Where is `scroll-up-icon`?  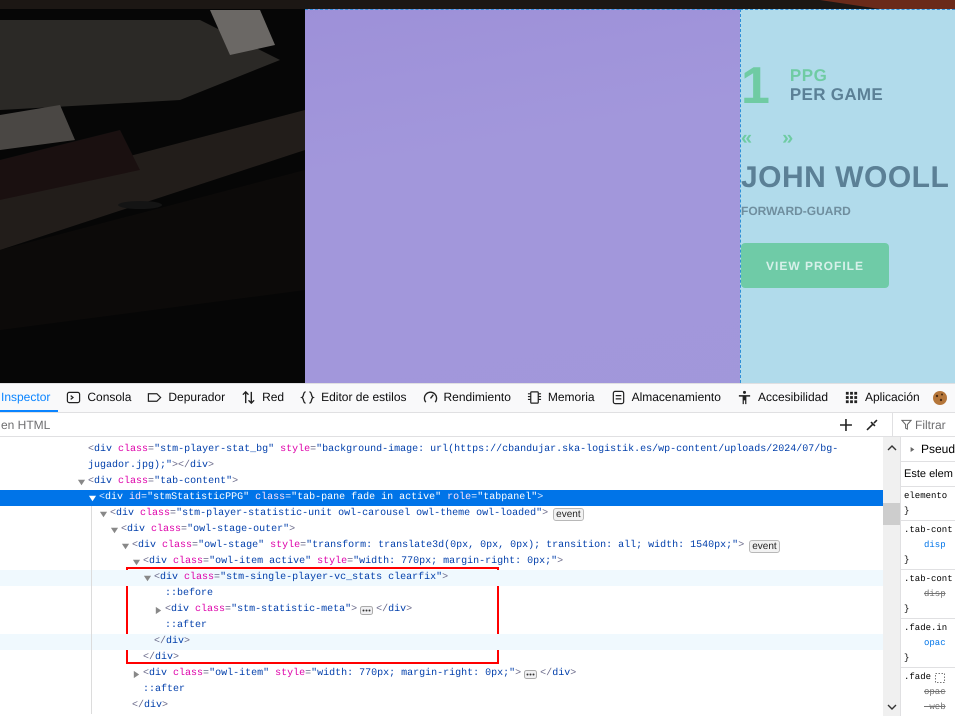
scroll-up-icon is located at coordinates (891, 448).